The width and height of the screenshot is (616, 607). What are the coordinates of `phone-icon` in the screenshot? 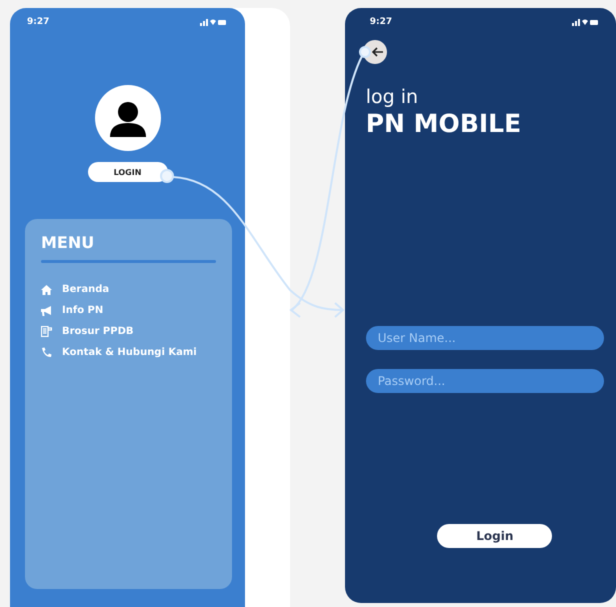 It's located at (46, 352).